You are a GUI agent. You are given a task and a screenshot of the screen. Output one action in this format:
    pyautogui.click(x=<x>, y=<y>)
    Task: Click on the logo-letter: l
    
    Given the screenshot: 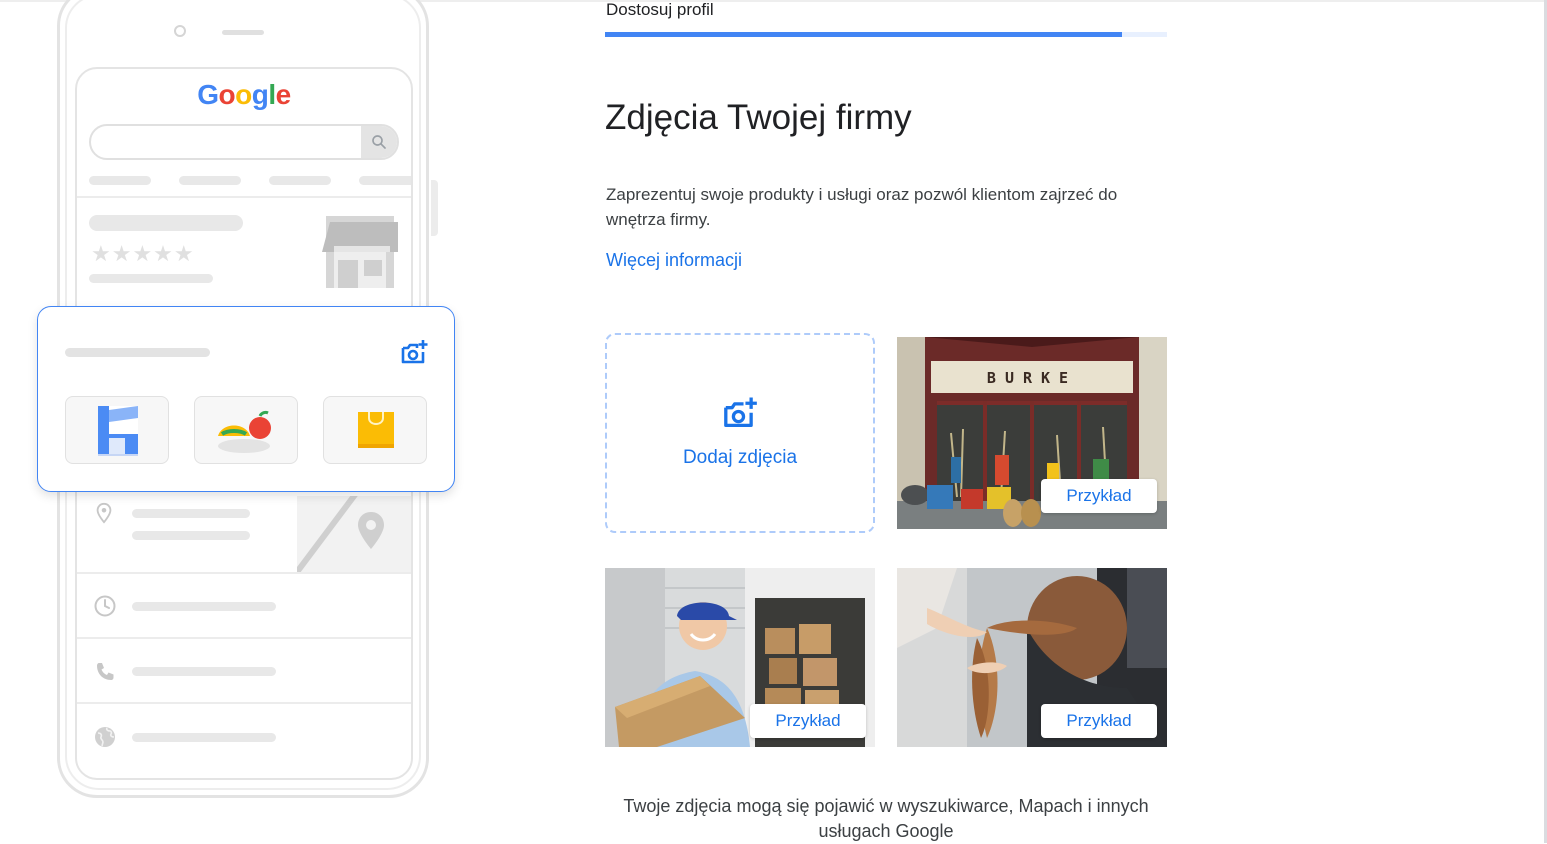 What is the action you would take?
    pyautogui.click(x=272, y=94)
    